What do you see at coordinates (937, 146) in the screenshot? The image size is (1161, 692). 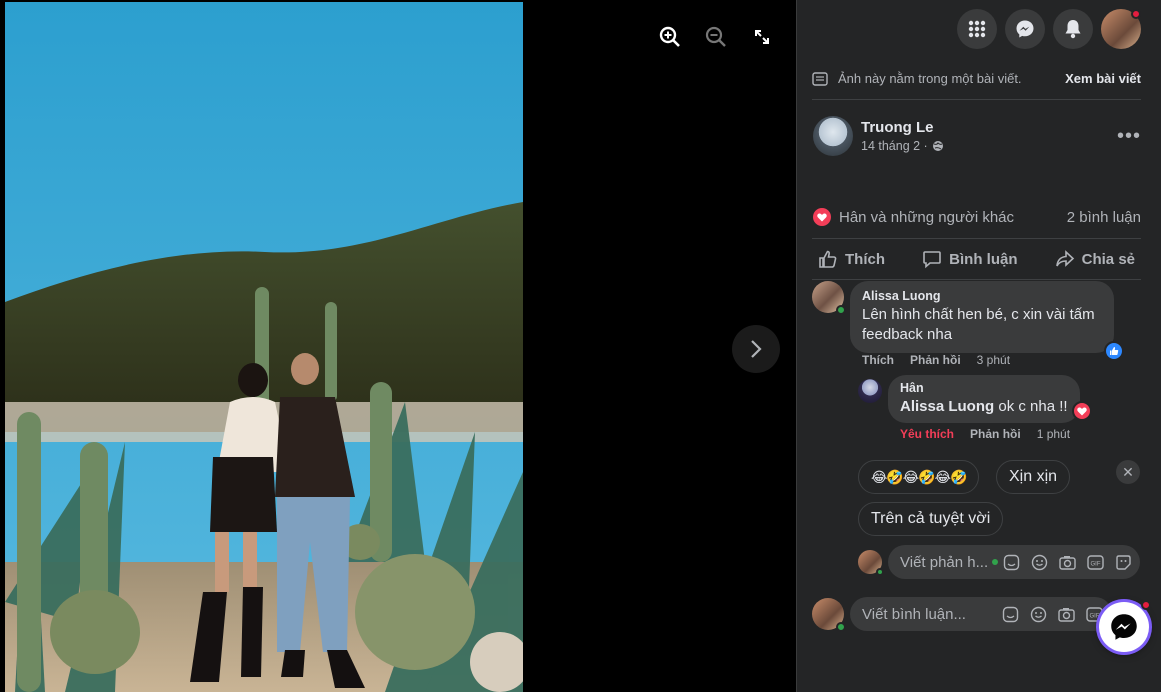 I see `globe-icon` at bounding box center [937, 146].